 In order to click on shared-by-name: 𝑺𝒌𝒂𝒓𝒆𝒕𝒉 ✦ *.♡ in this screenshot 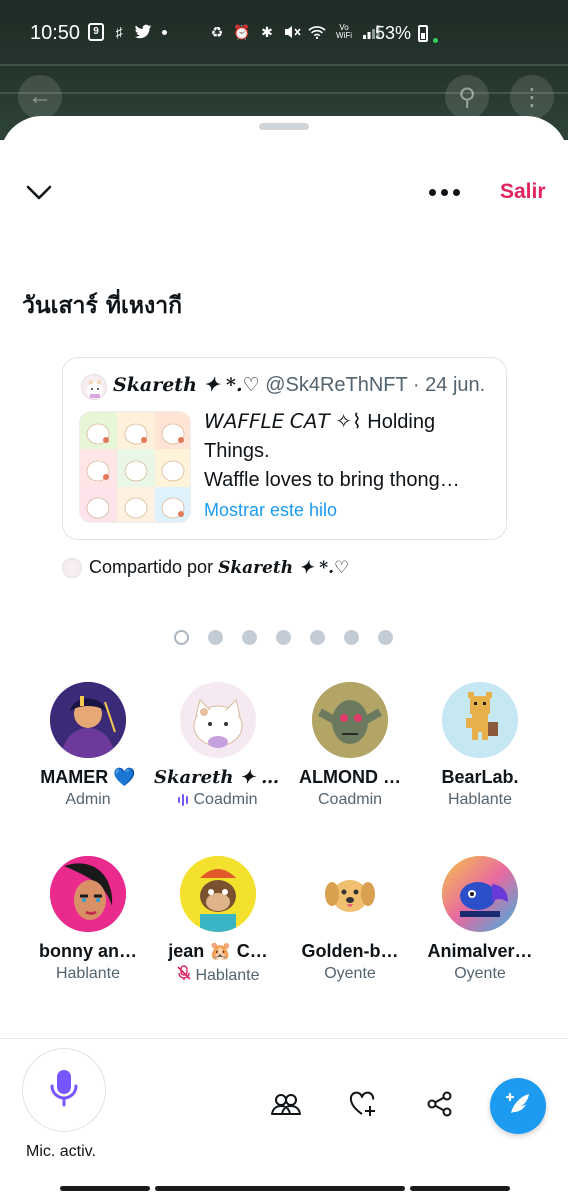, I will do `click(284, 567)`.